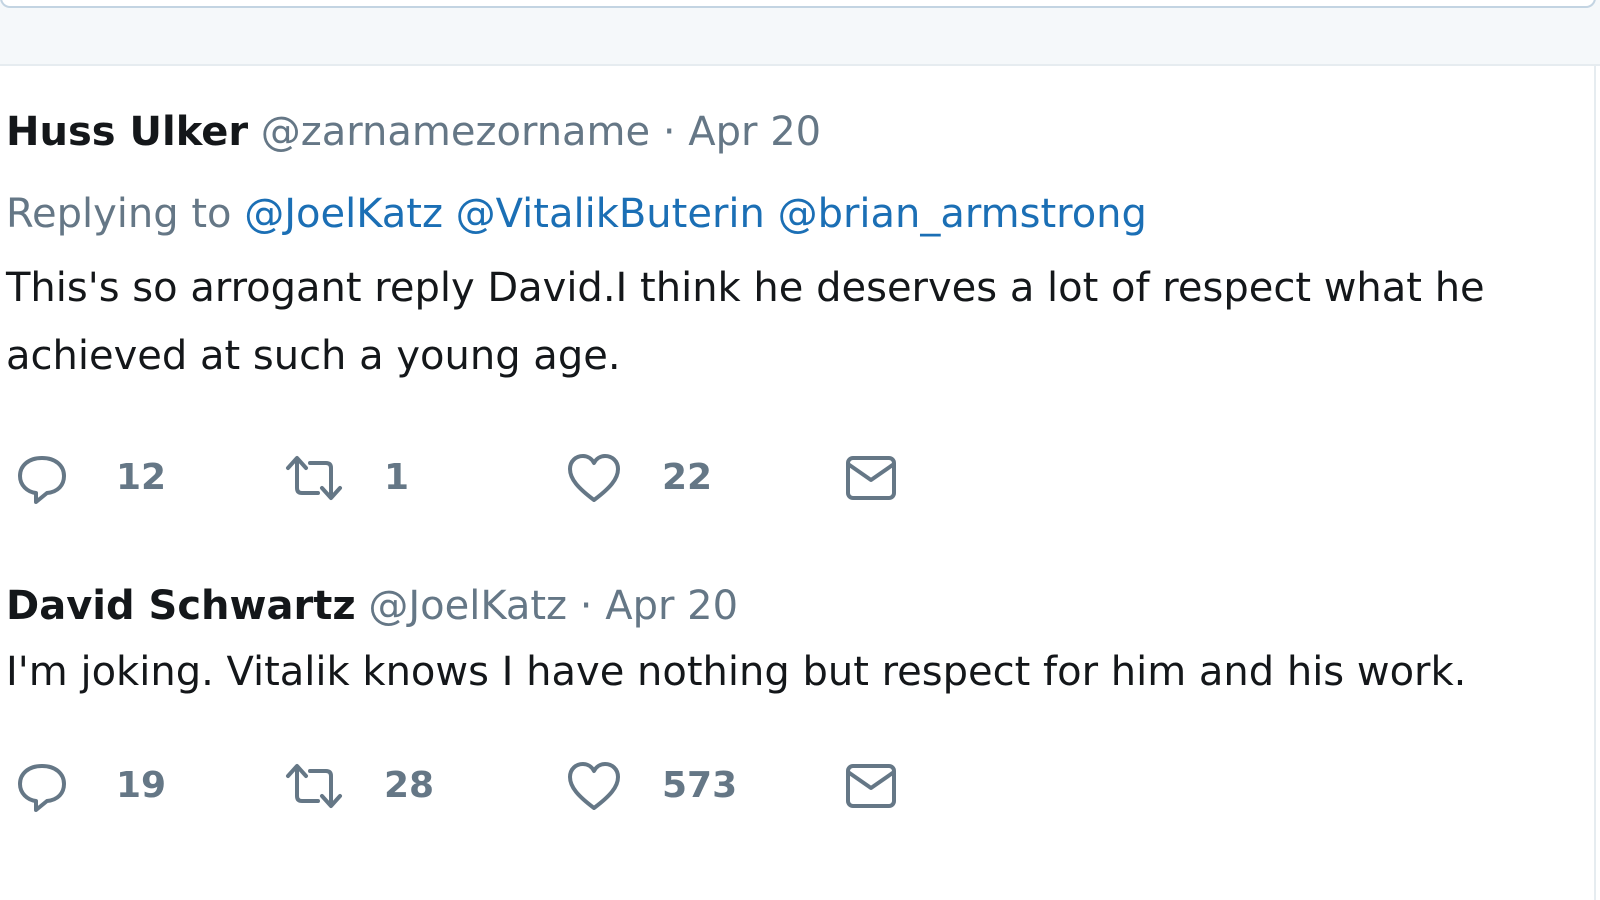  I want to click on like-count: 22, so click(687, 477).